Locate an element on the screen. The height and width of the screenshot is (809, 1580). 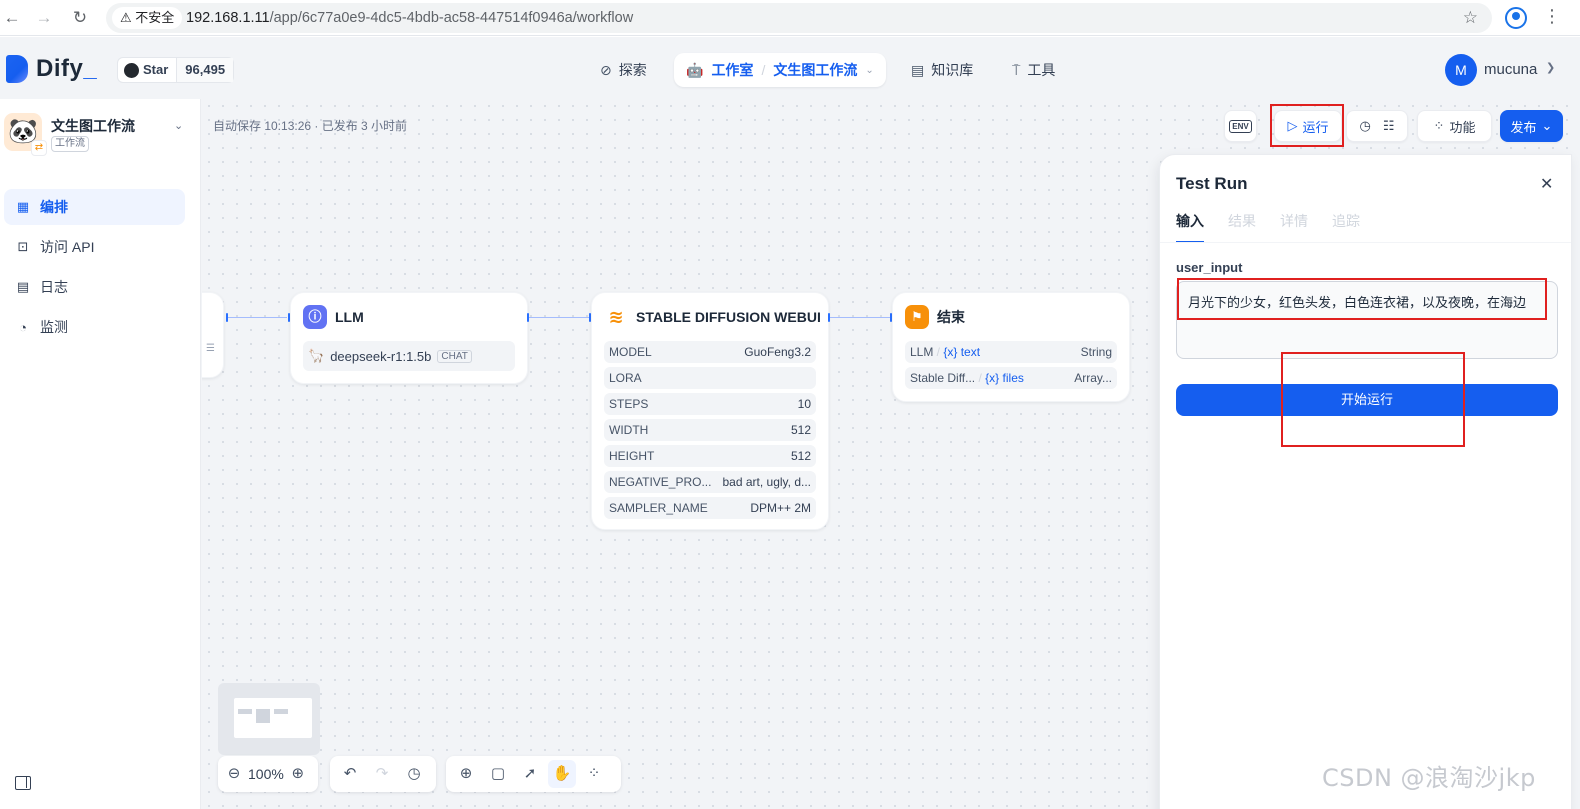
start-node: ☰ is located at coordinates (213, 335).